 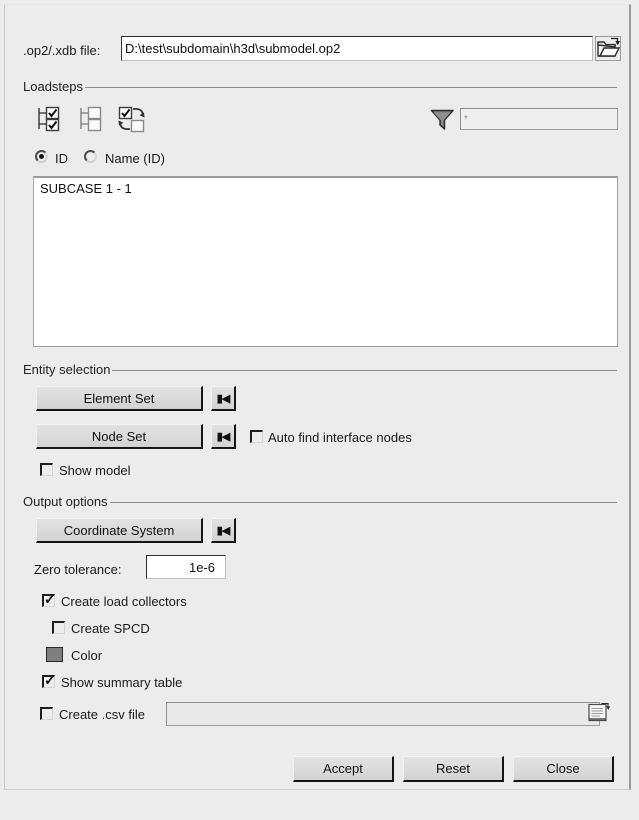 What do you see at coordinates (233, 48) in the screenshot?
I see `file-path-value: D:\test\subdomain\h3d\submodel.op2` at bounding box center [233, 48].